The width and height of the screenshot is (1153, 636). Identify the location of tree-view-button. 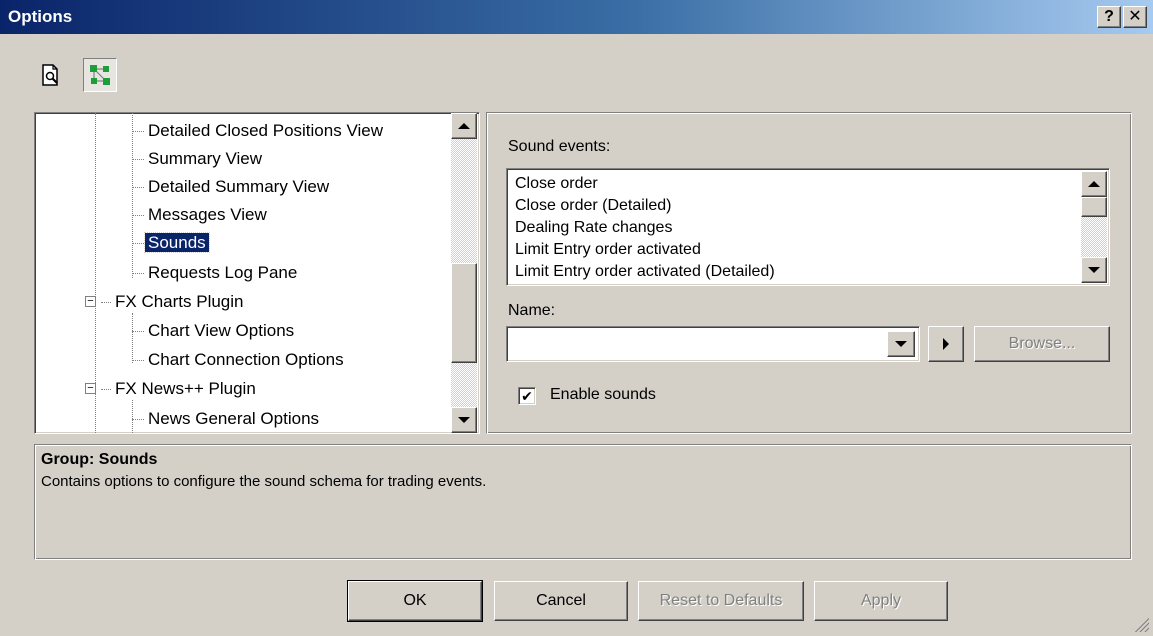
(100, 75).